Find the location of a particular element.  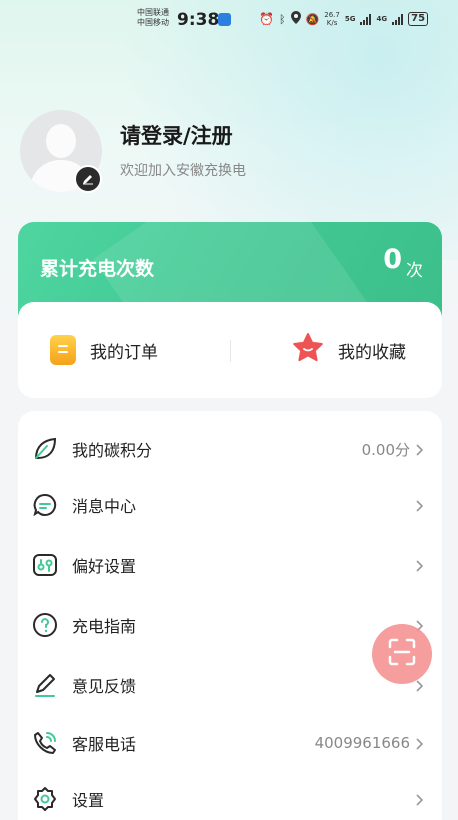

star-icon is located at coordinates (308, 350).